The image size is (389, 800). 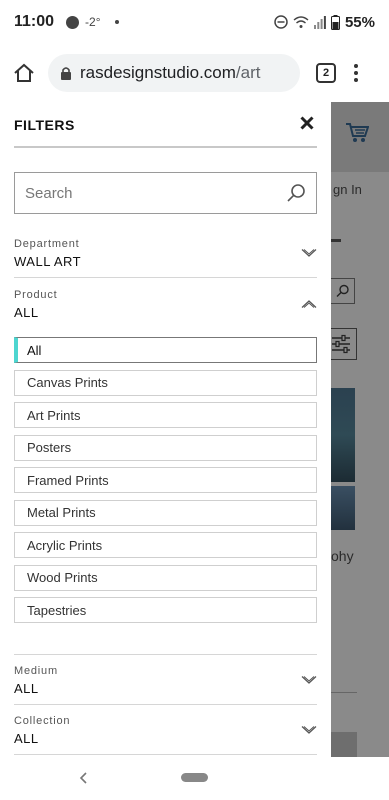 What do you see at coordinates (165, 447) in the screenshot?
I see `product-option-posters: Posters` at bounding box center [165, 447].